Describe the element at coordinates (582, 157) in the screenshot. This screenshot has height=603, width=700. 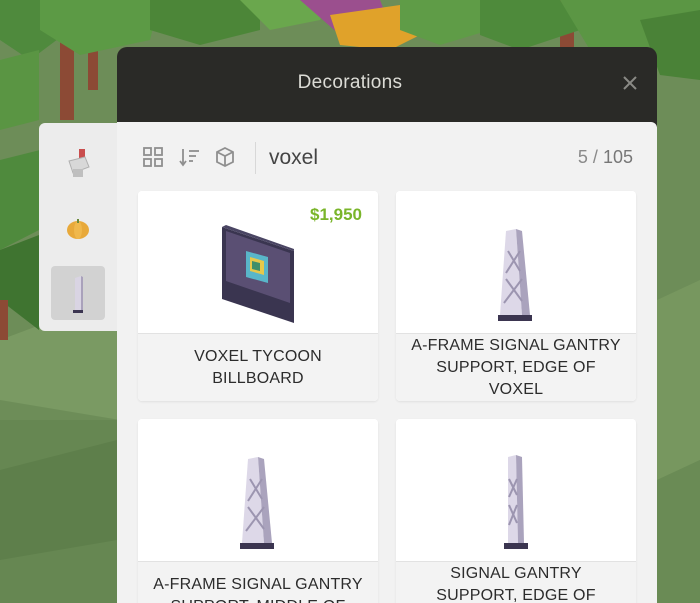
I see `count-shown: 5` at that location.